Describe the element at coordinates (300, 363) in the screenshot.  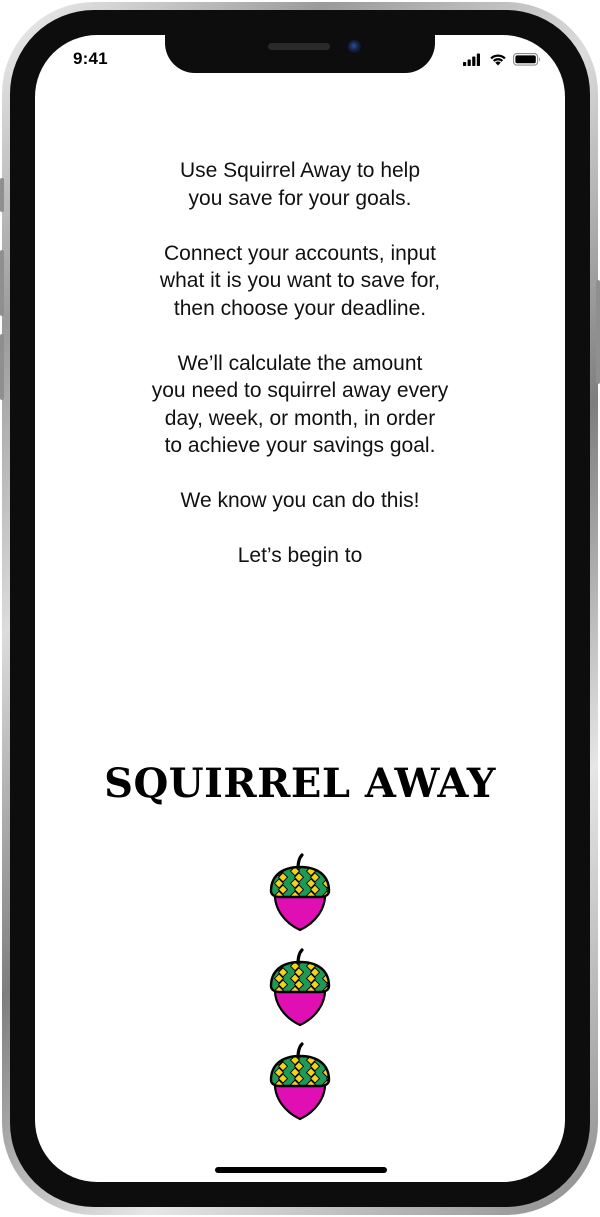
I see `intro-line: We’ll calculate the amount` at that location.